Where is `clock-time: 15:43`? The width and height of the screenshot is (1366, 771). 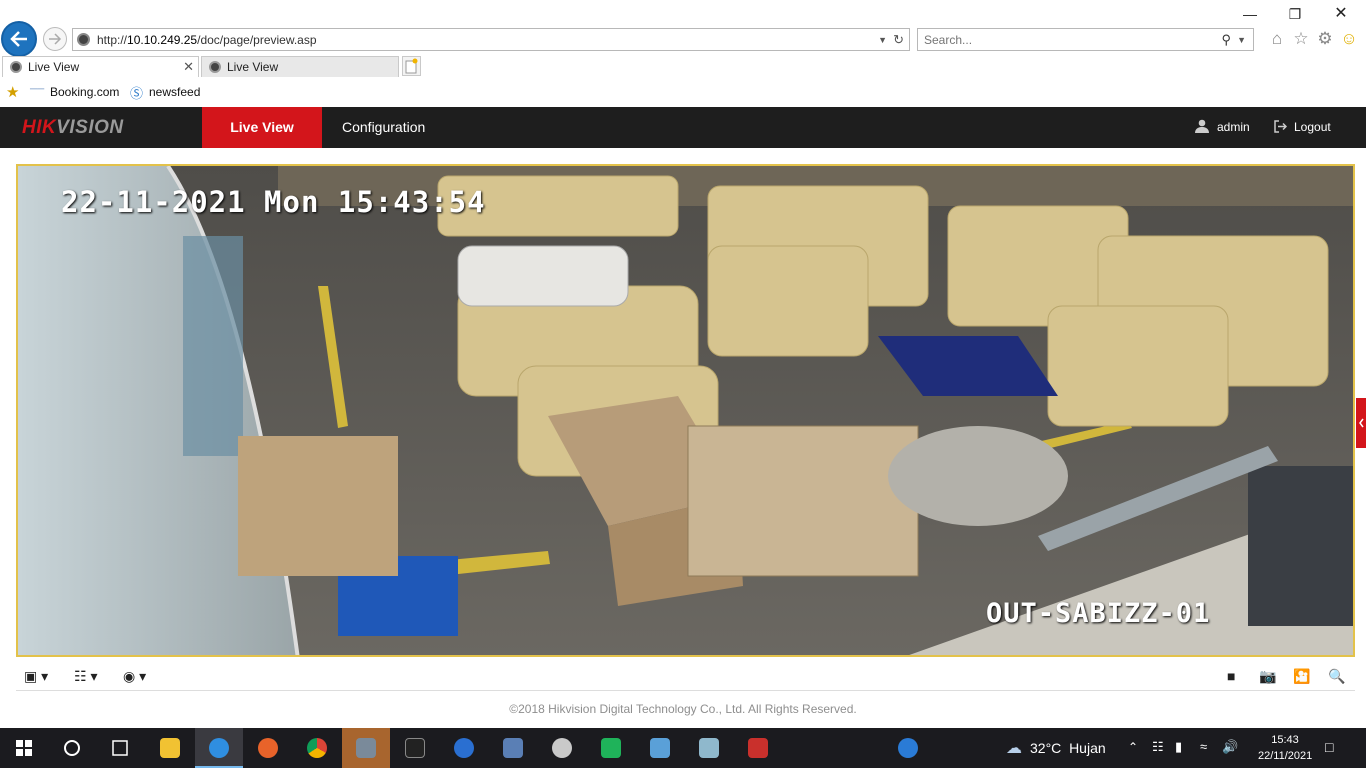 clock-time: 15:43 is located at coordinates (1285, 740).